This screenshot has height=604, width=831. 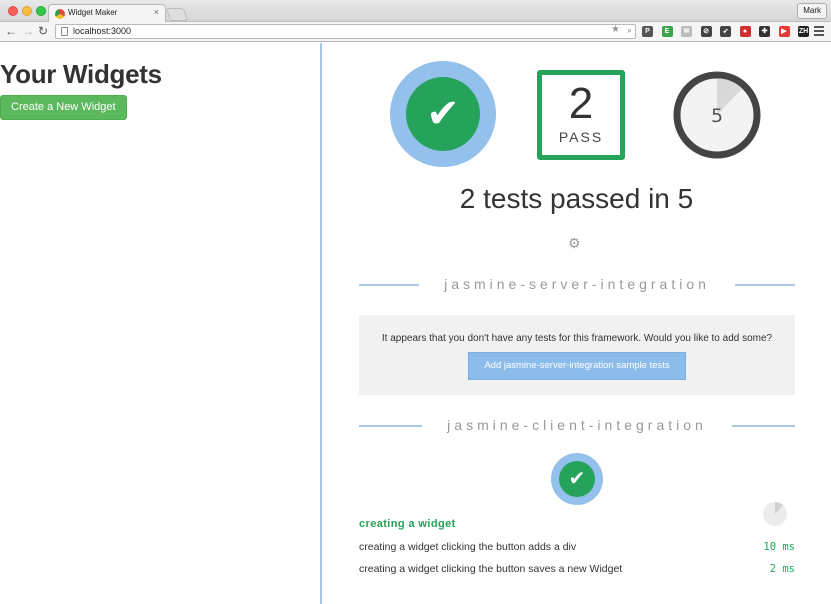 I want to click on window-maximize-button, so click(x=41, y=11).